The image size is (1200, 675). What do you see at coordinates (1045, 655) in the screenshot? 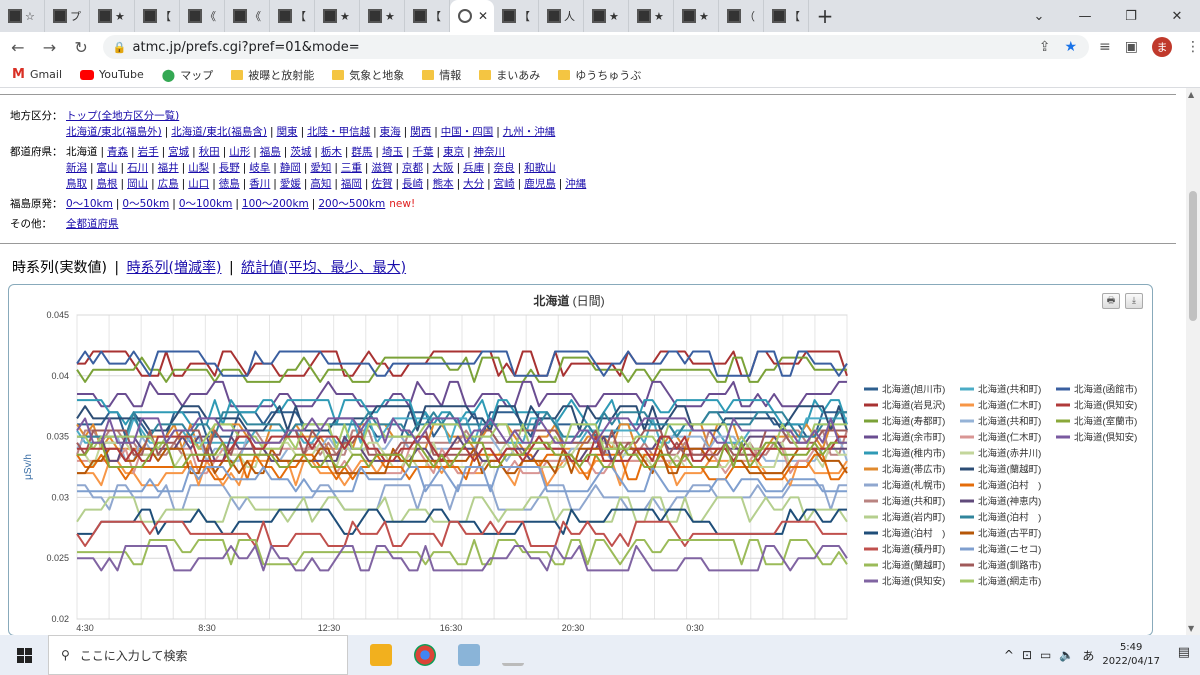
I see `battery-icon: ▭` at bounding box center [1045, 655].